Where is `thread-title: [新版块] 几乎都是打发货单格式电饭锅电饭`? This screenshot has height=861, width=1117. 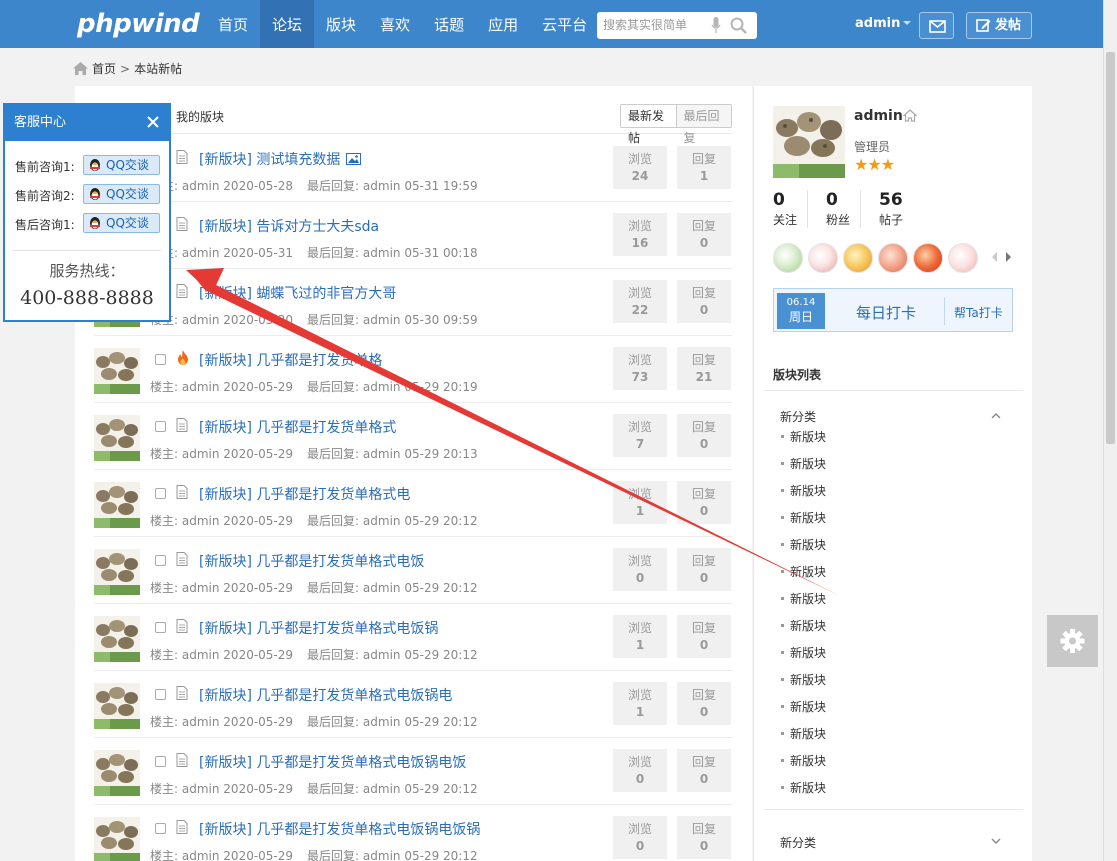
thread-title: [新版块] 几乎都是打发货单格式电饭锅电饭 is located at coordinates (332, 762).